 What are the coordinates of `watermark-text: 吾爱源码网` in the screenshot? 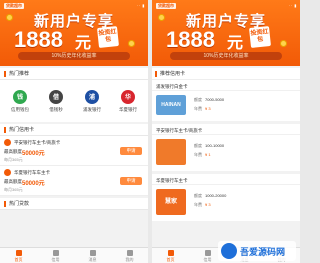 It's located at (263, 251).